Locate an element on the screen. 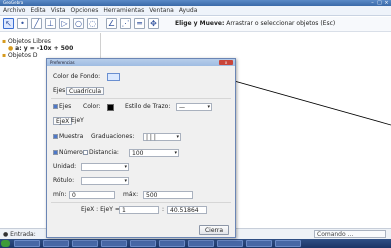 The width and height of the screenshot is (391, 248). min-input: 0 is located at coordinates (92, 195).